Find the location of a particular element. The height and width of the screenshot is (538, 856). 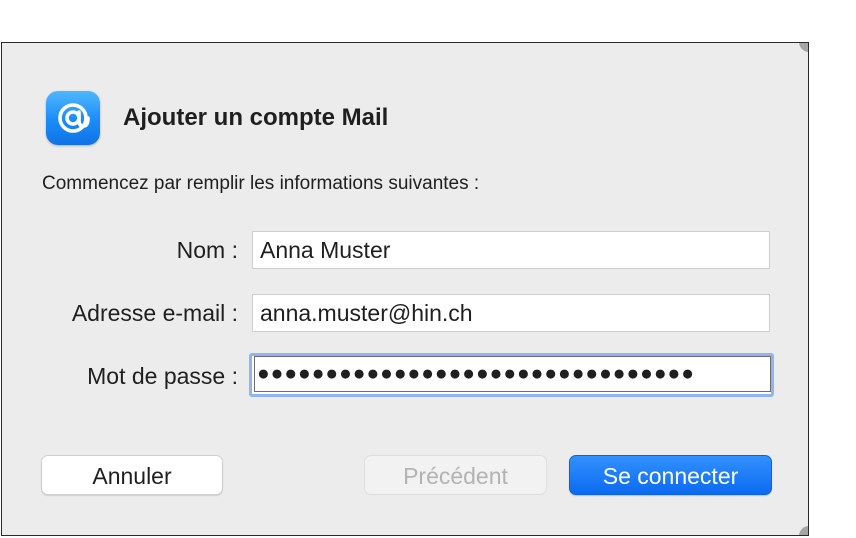

name-label: Nom : is located at coordinates (207, 250).